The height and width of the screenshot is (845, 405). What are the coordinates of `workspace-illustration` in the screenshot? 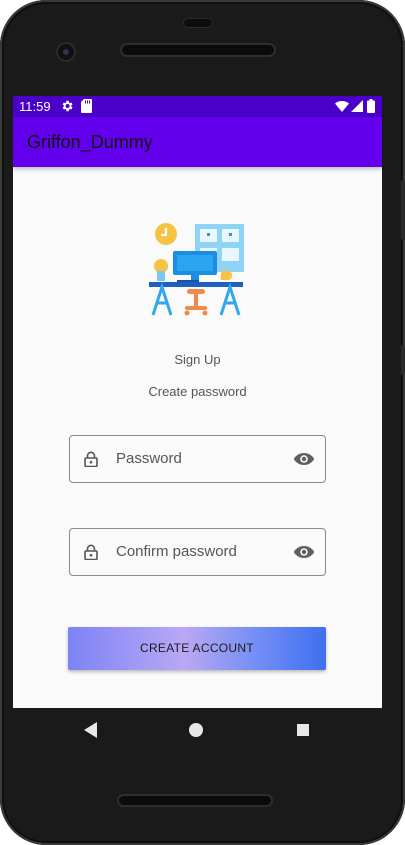 It's located at (196, 269).